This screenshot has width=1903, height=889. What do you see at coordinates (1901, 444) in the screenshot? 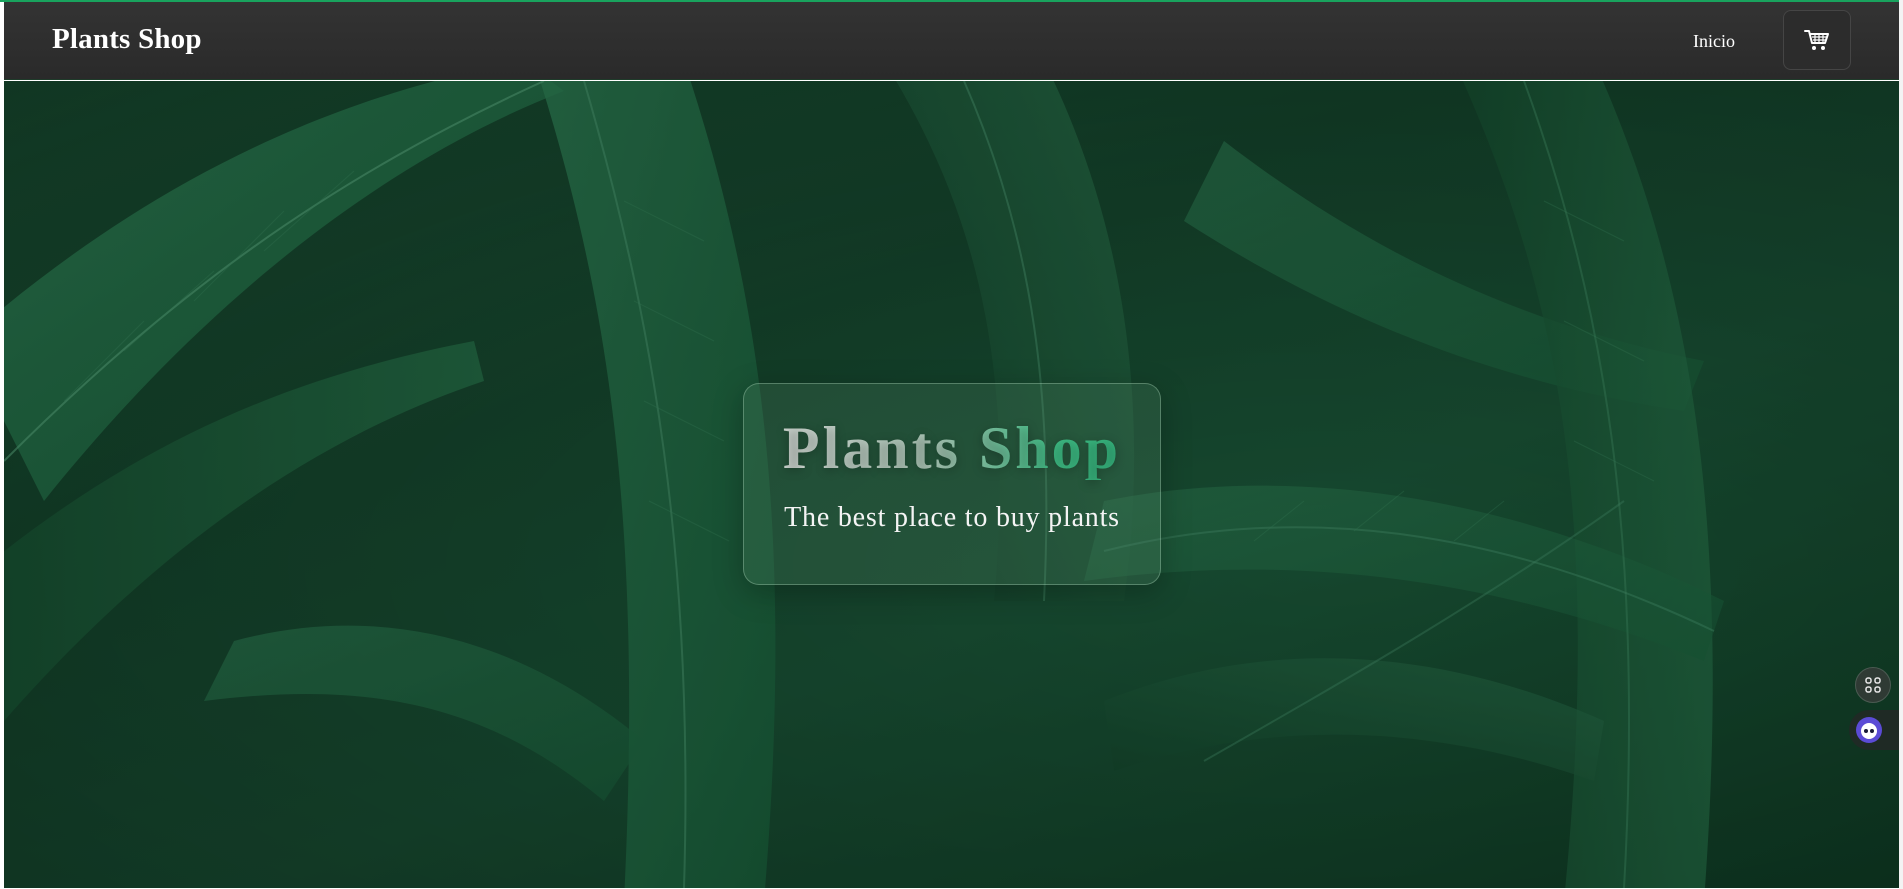
I see `scrollbar-track` at bounding box center [1901, 444].